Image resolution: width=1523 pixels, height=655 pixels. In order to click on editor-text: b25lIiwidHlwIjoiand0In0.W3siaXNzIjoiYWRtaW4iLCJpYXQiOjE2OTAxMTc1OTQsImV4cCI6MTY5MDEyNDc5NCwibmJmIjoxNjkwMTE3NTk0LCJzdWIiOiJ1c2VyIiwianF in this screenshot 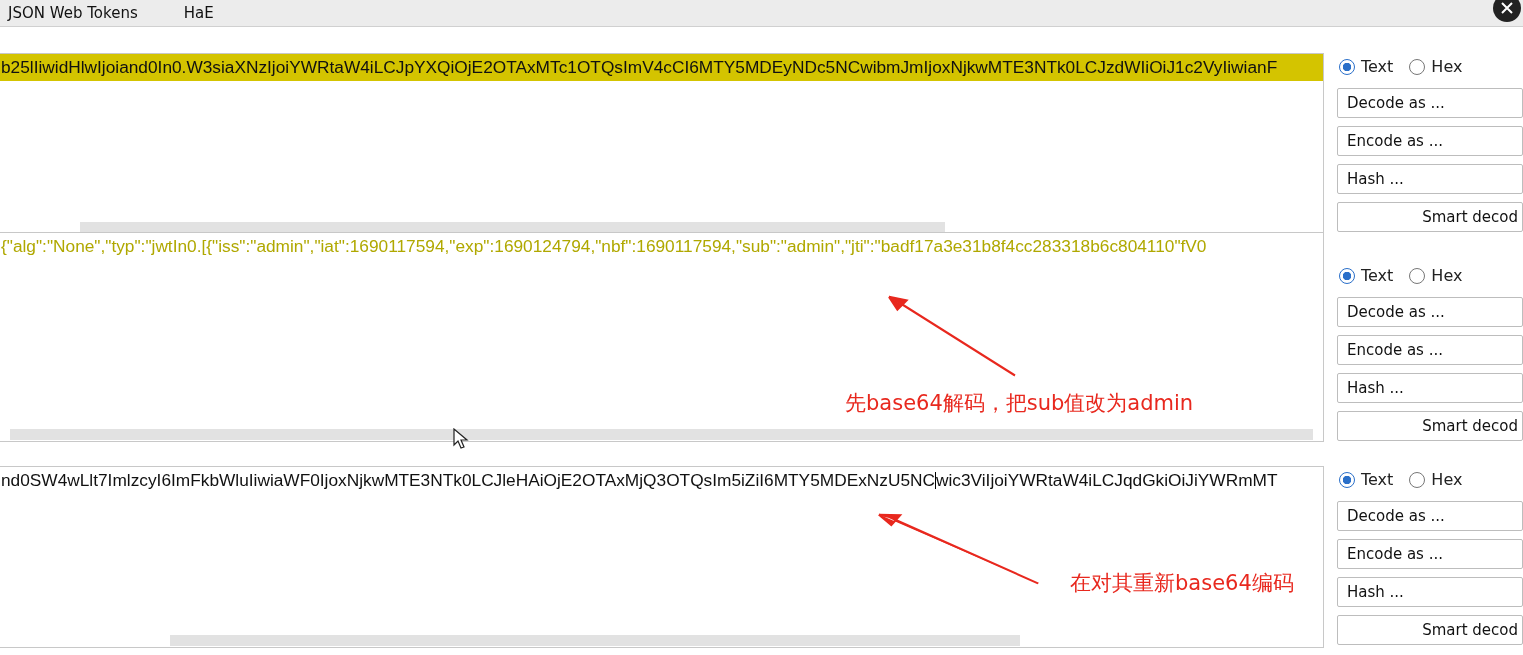, I will do `click(661, 67)`.